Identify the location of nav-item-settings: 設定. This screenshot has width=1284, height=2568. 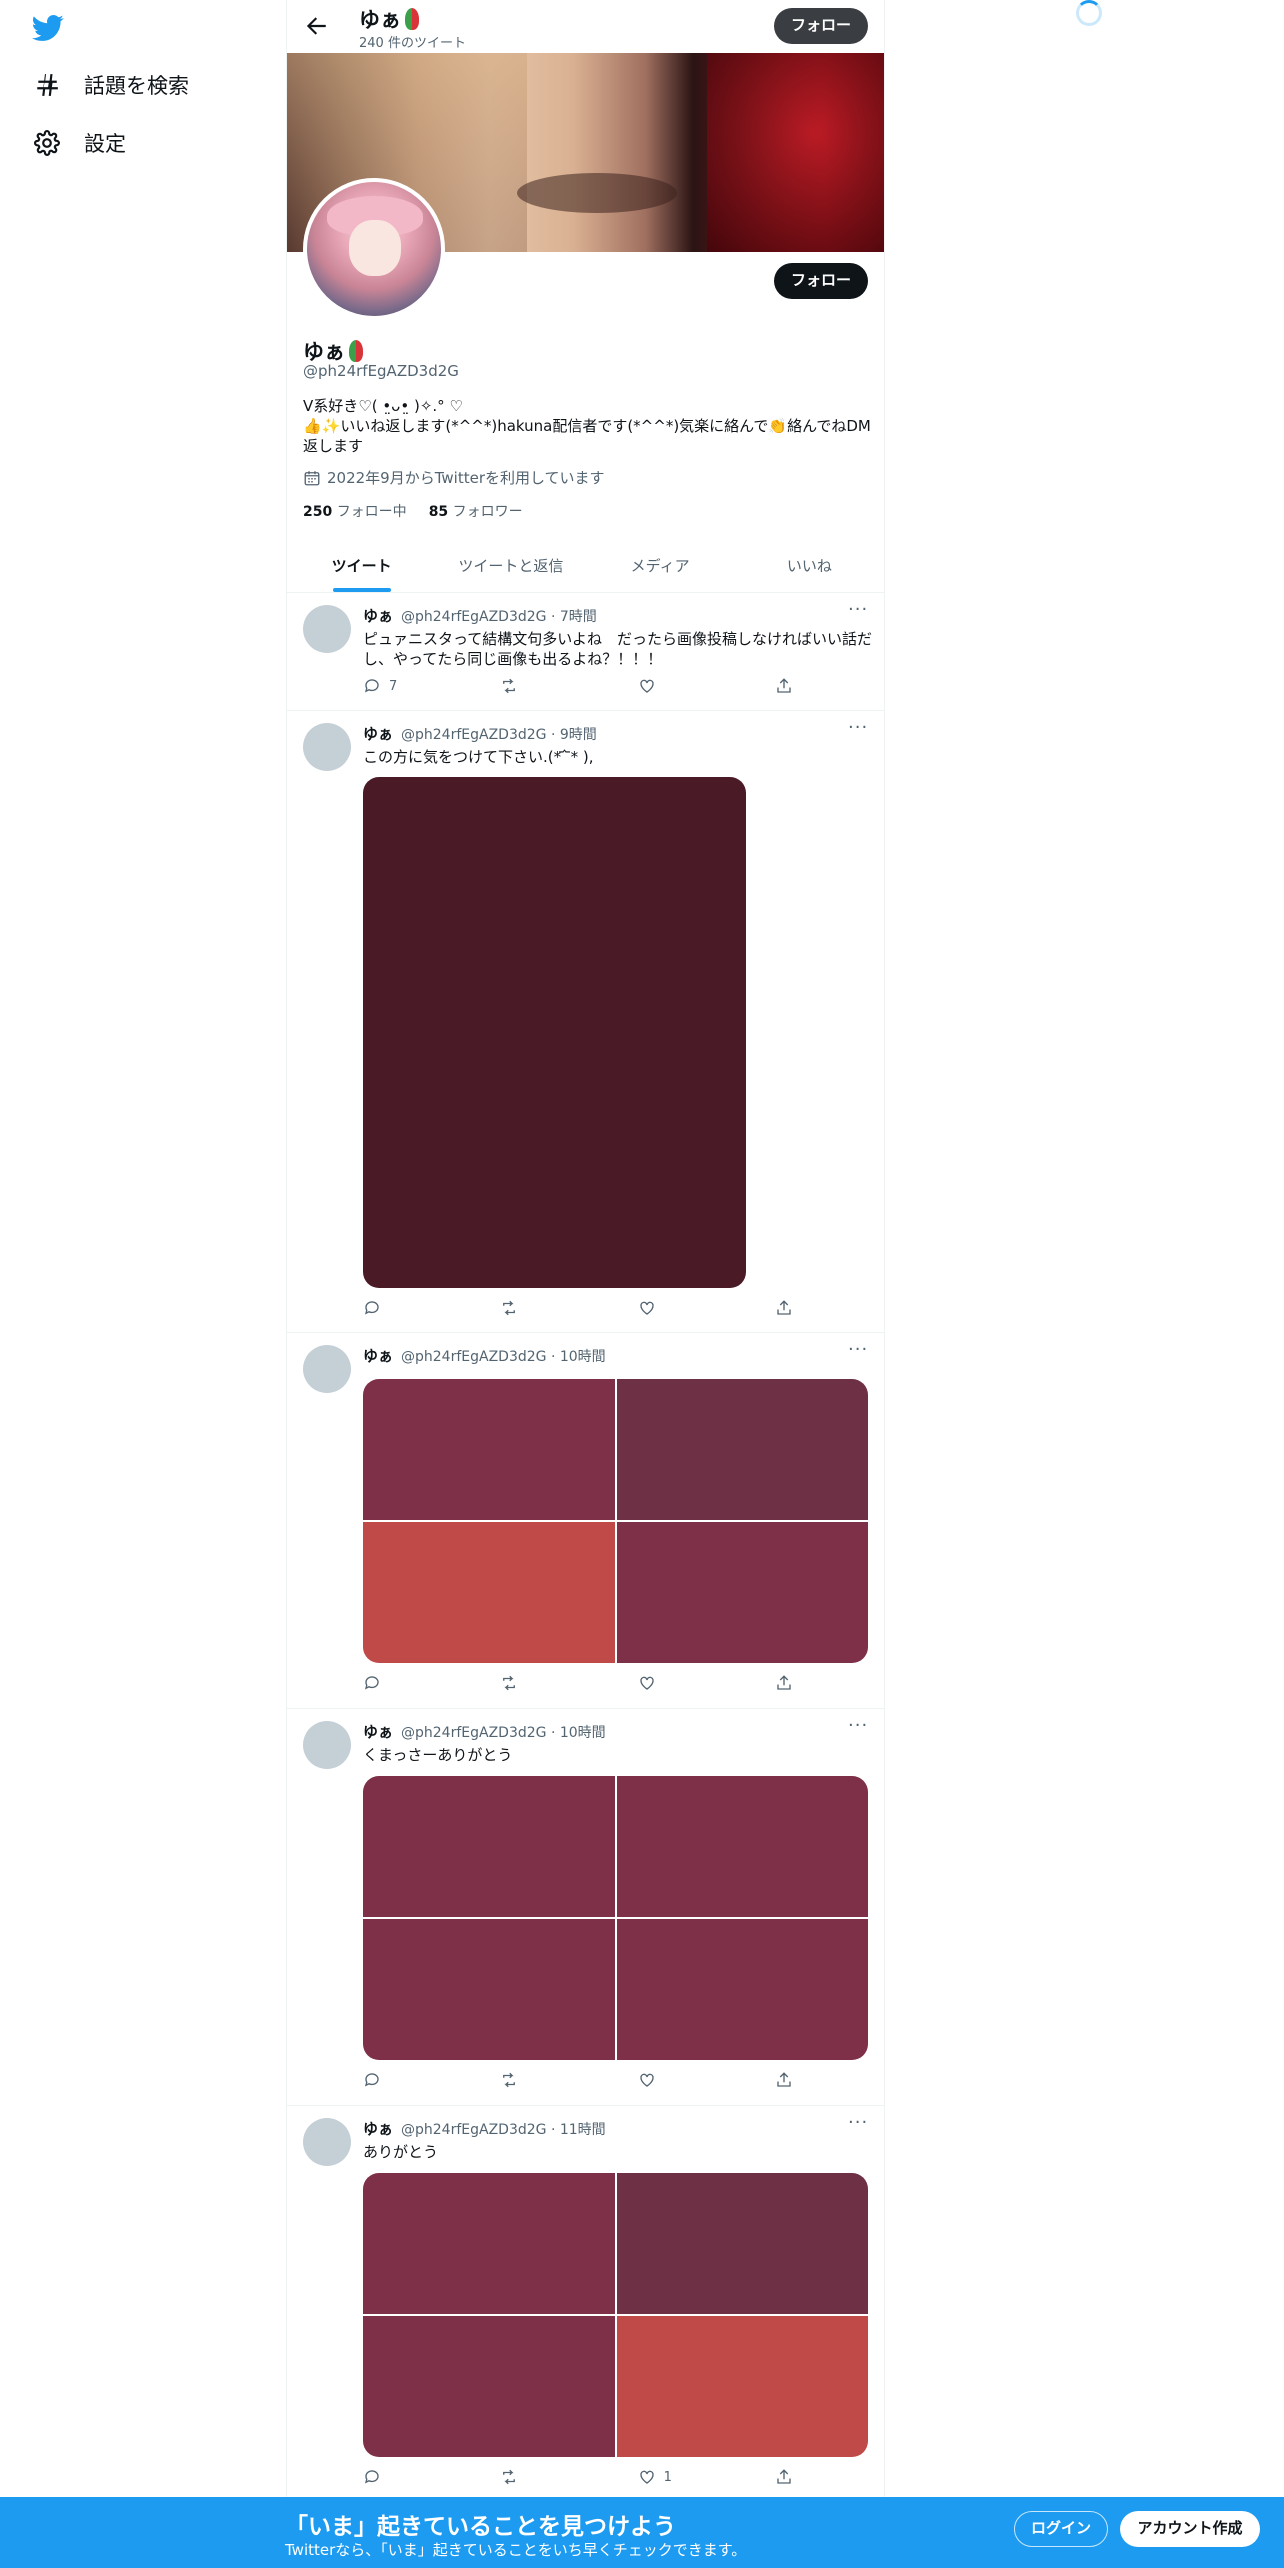
(80, 143).